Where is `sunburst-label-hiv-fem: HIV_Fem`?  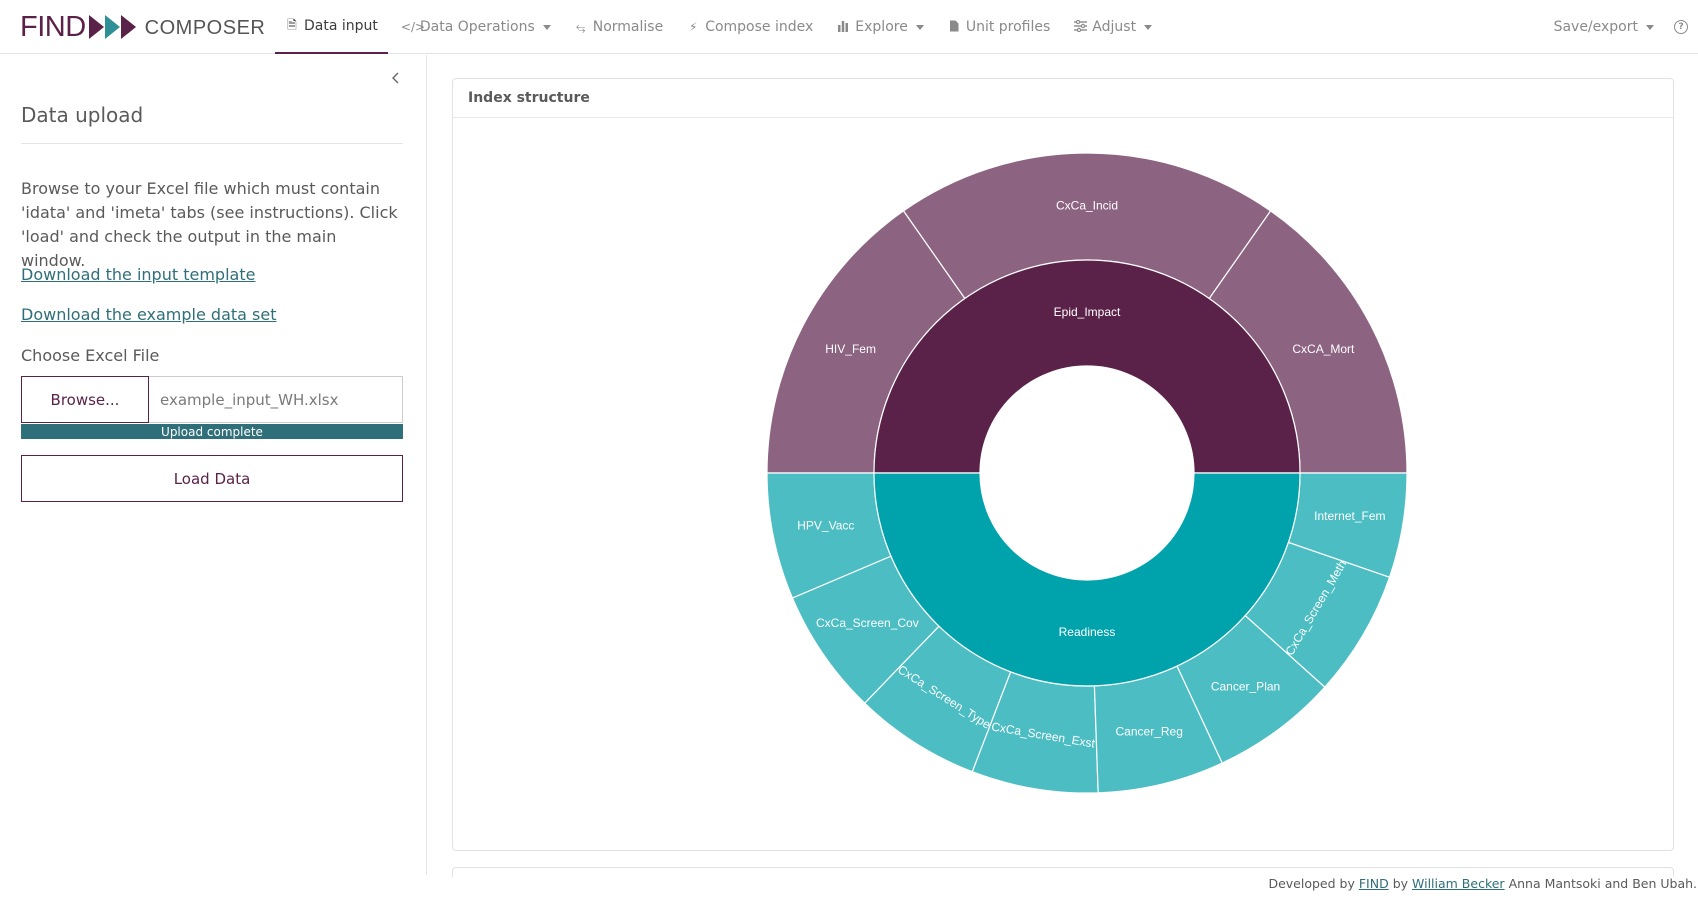 sunburst-label-hiv-fem: HIV_Fem is located at coordinates (850, 349).